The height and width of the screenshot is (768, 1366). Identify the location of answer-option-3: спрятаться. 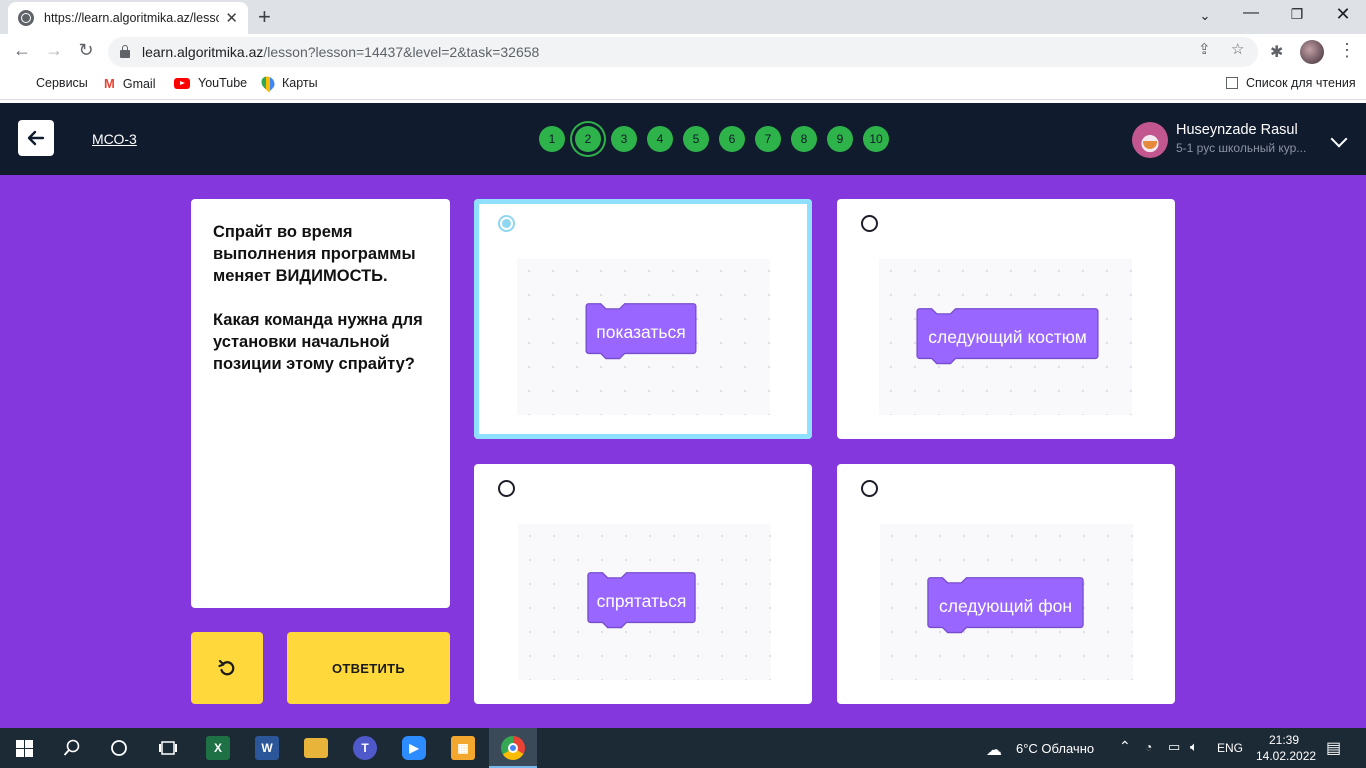
(643, 584).